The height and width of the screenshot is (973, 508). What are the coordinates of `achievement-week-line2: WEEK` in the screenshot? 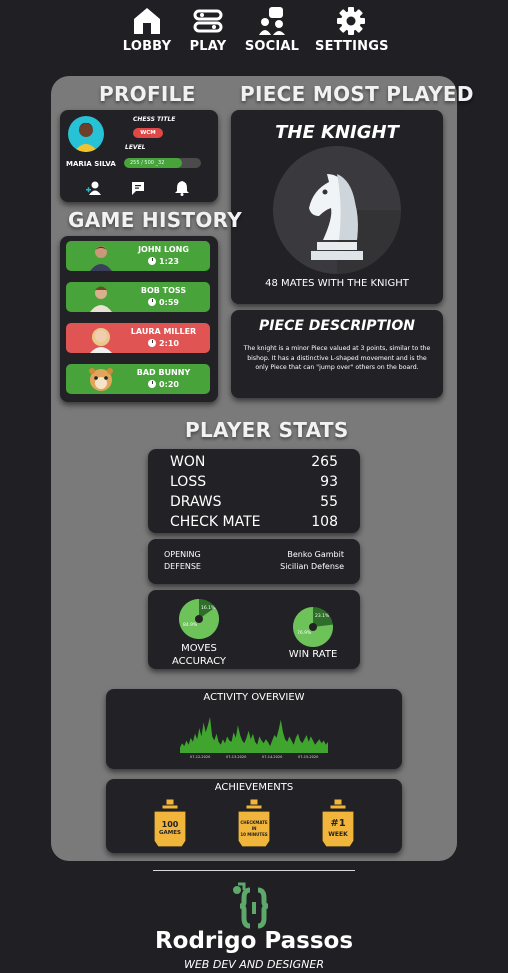 It's located at (338, 834).